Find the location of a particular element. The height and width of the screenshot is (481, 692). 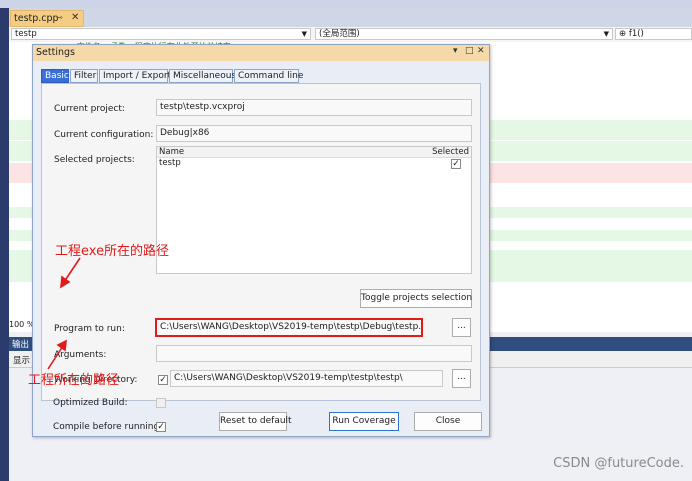

dir-arrow-head is located at coordinates (61, 345).